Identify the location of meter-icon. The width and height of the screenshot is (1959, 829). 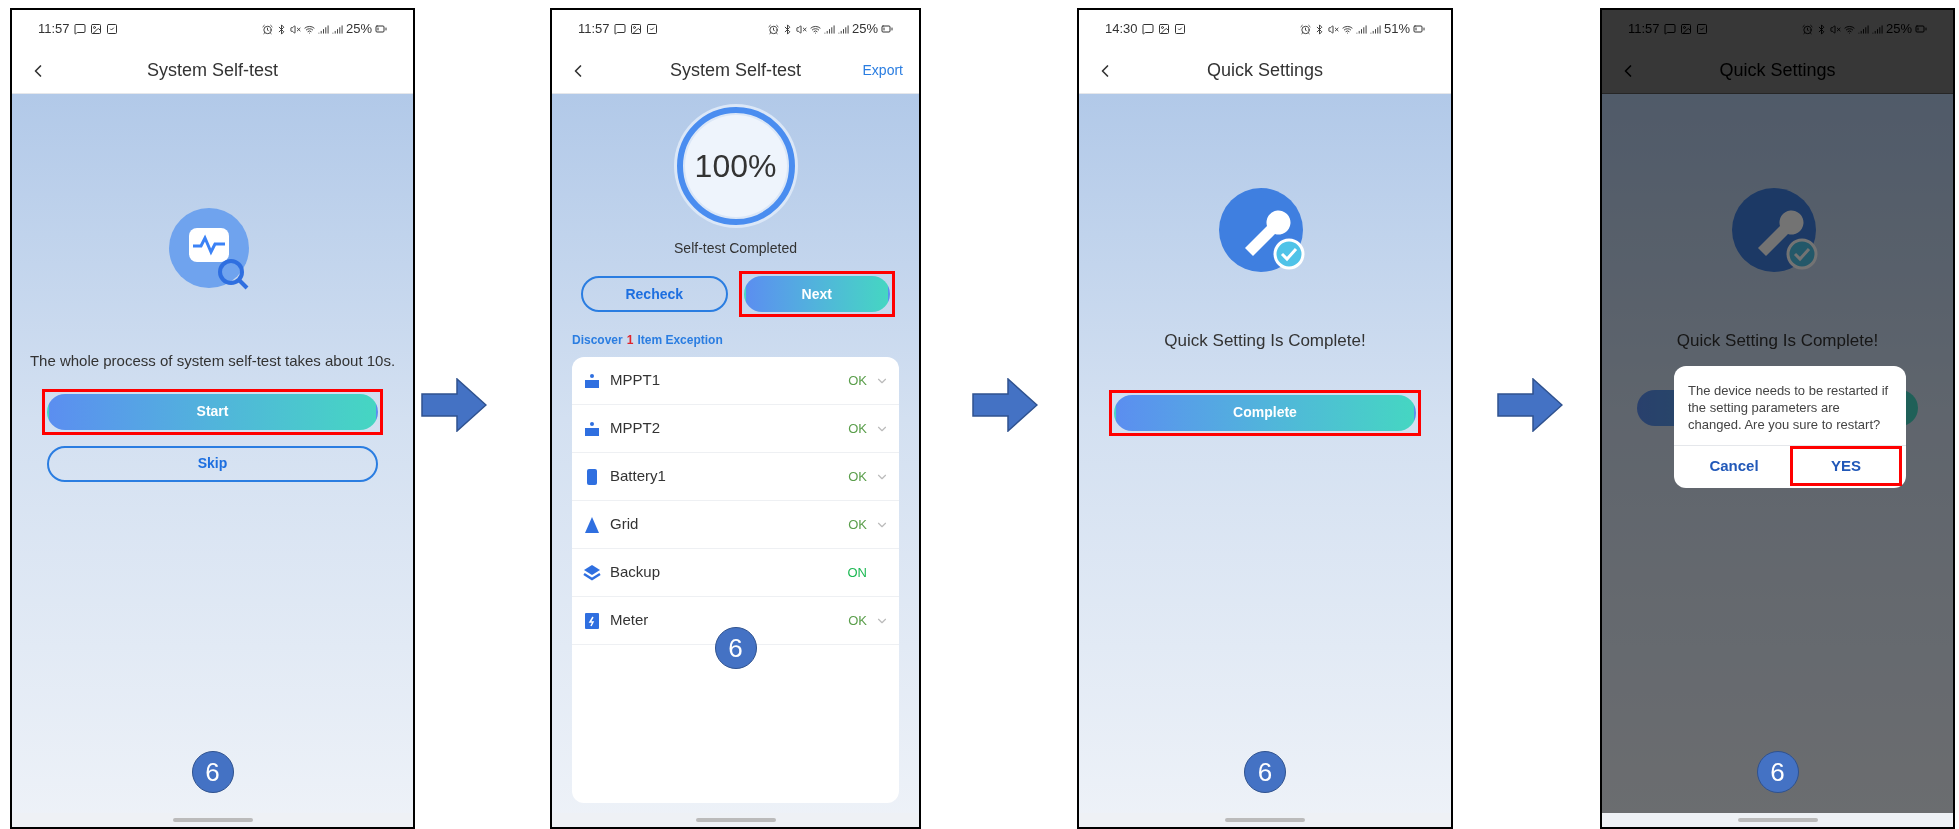
(592, 620).